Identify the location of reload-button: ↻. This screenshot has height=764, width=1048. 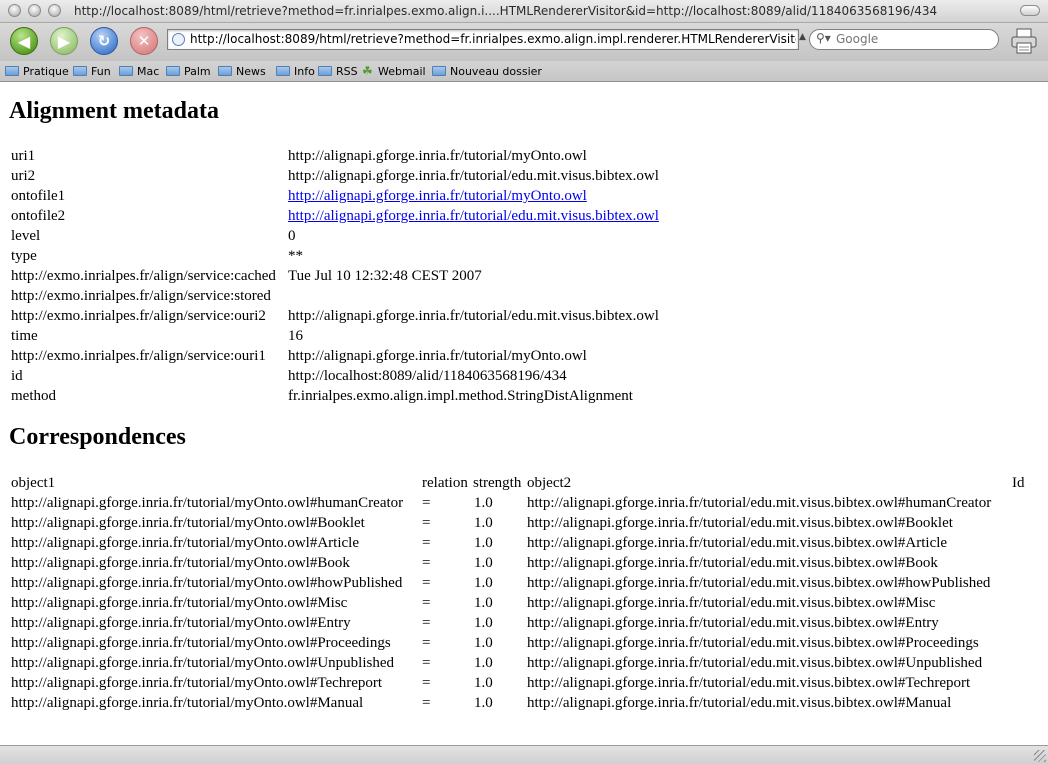
(104, 41).